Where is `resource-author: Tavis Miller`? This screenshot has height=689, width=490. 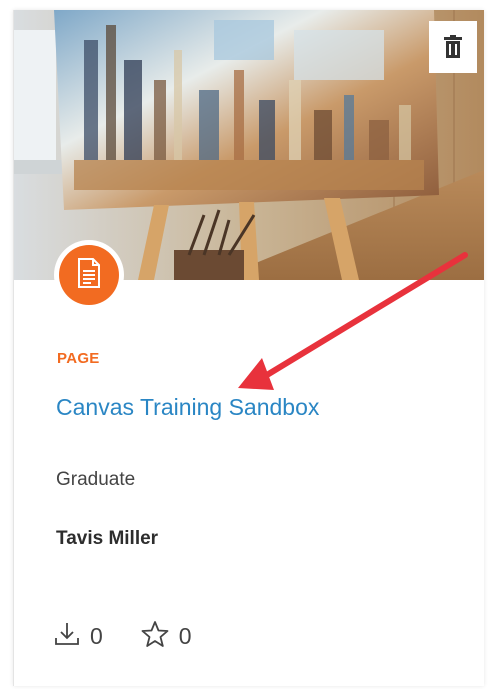
resource-author: Tavis Miller is located at coordinates (107, 538).